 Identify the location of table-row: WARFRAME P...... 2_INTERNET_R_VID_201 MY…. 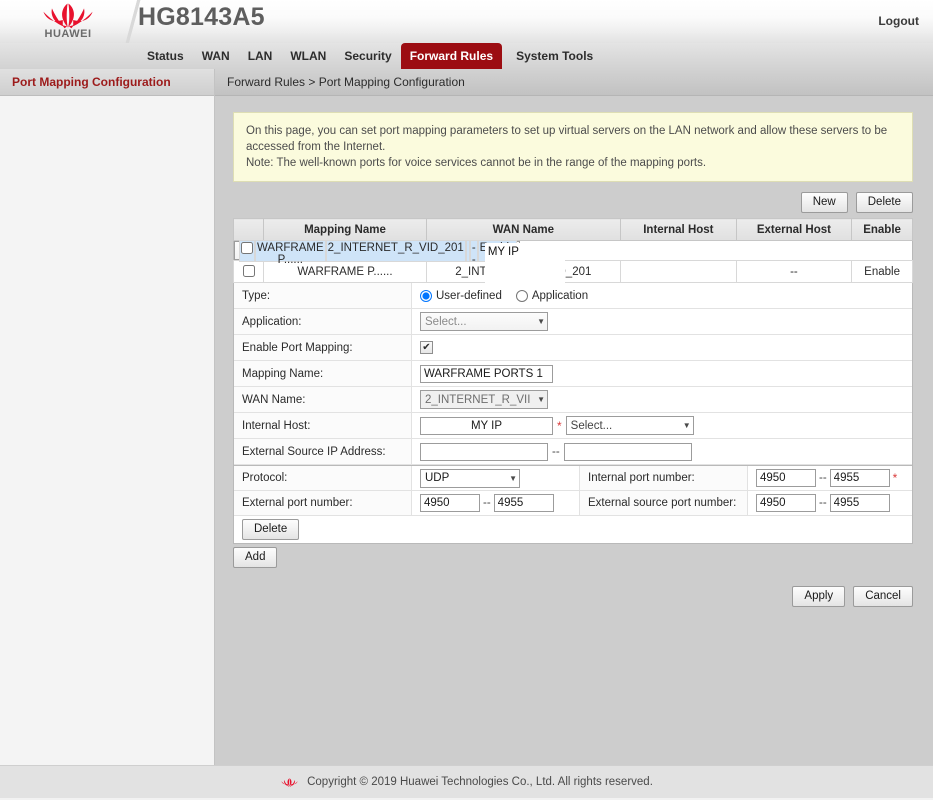
(399, 261).